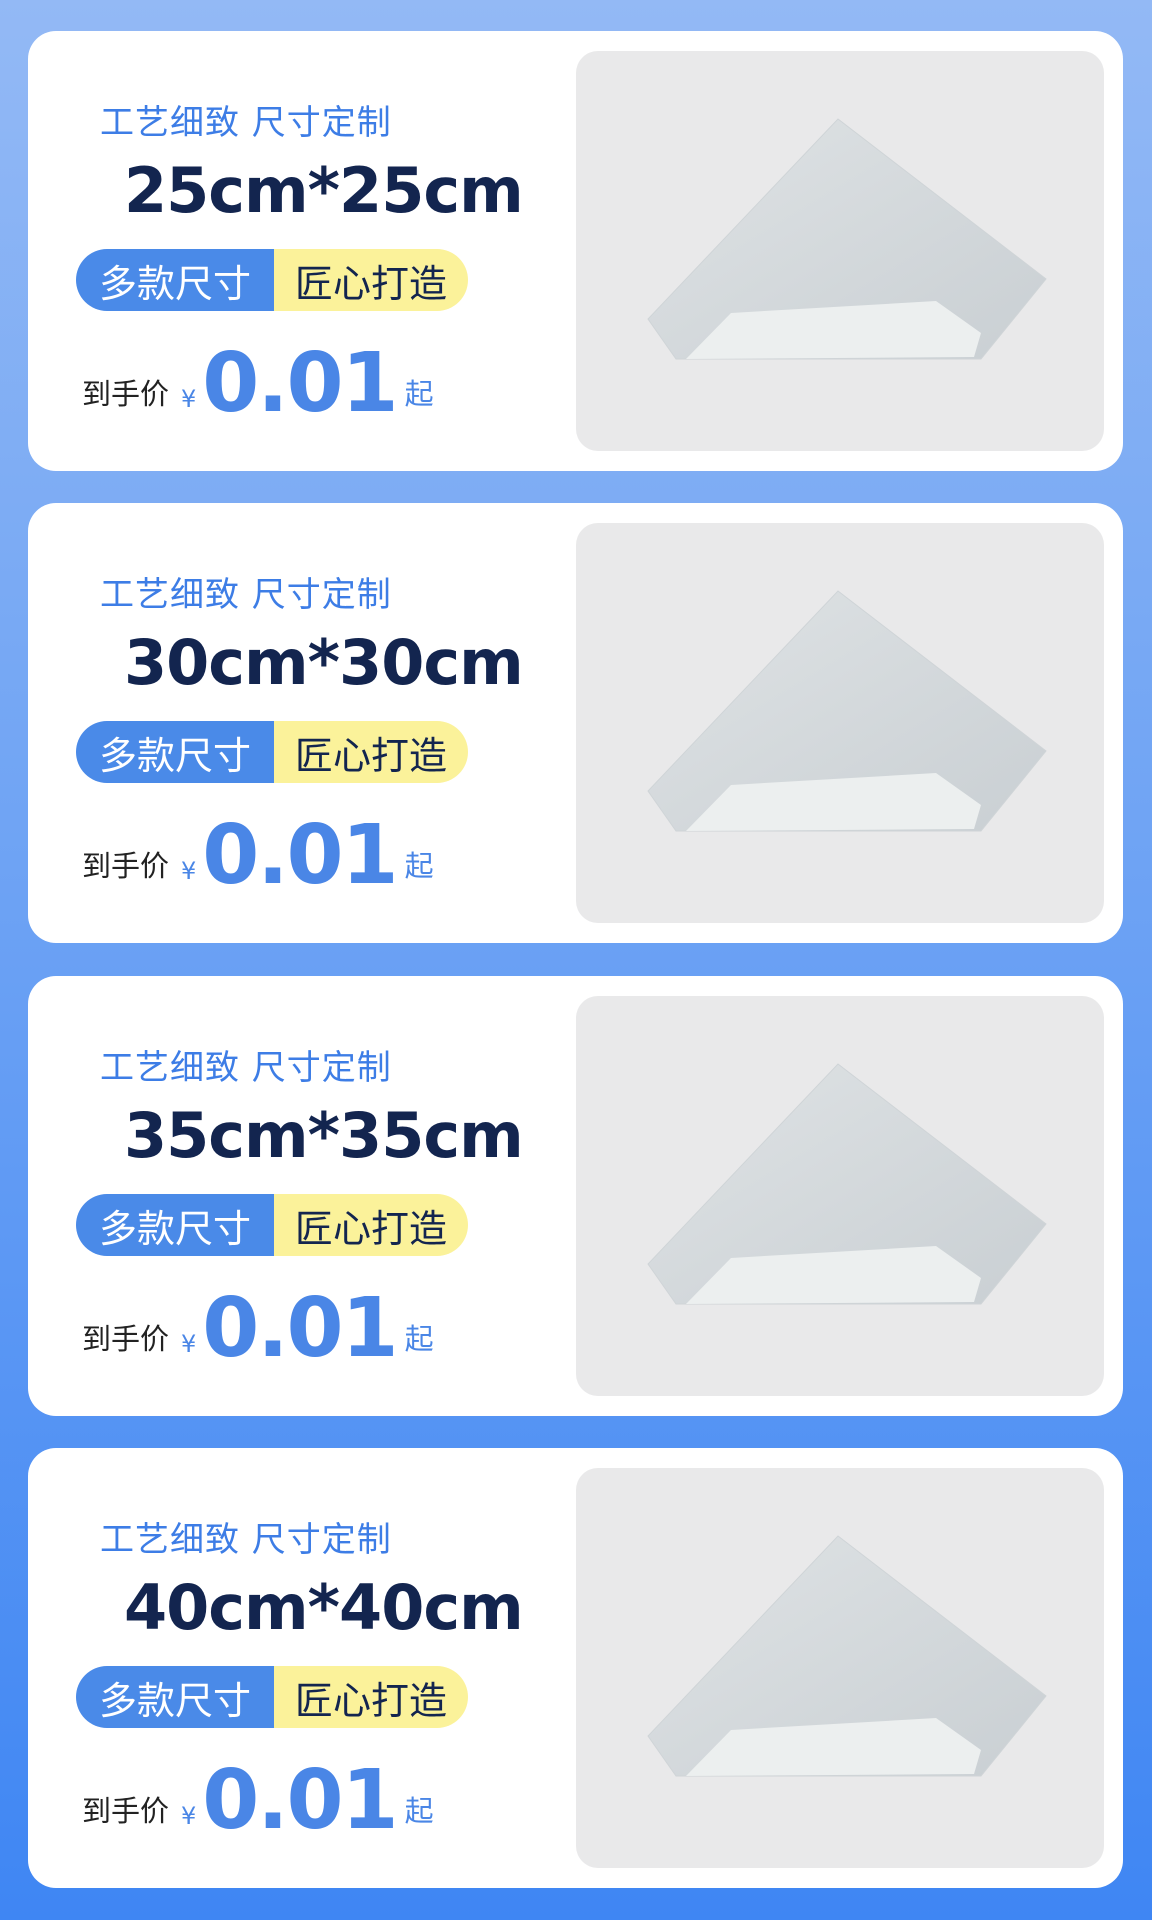 The image size is (1152, 1920). I want to click on size-title: 25cm*25cm, so click(324, 190).